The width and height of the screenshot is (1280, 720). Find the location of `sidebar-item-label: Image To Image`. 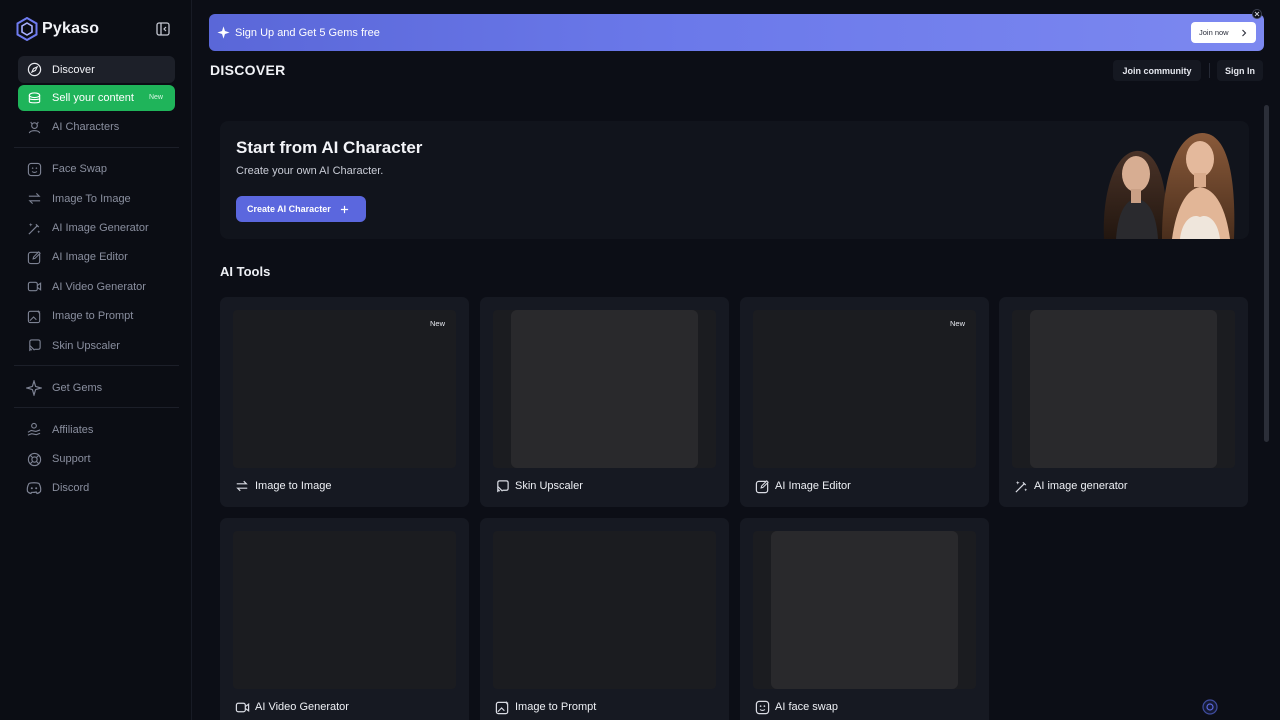

sidebar-item-label: Image To Image is located at coordinates (91, 198).